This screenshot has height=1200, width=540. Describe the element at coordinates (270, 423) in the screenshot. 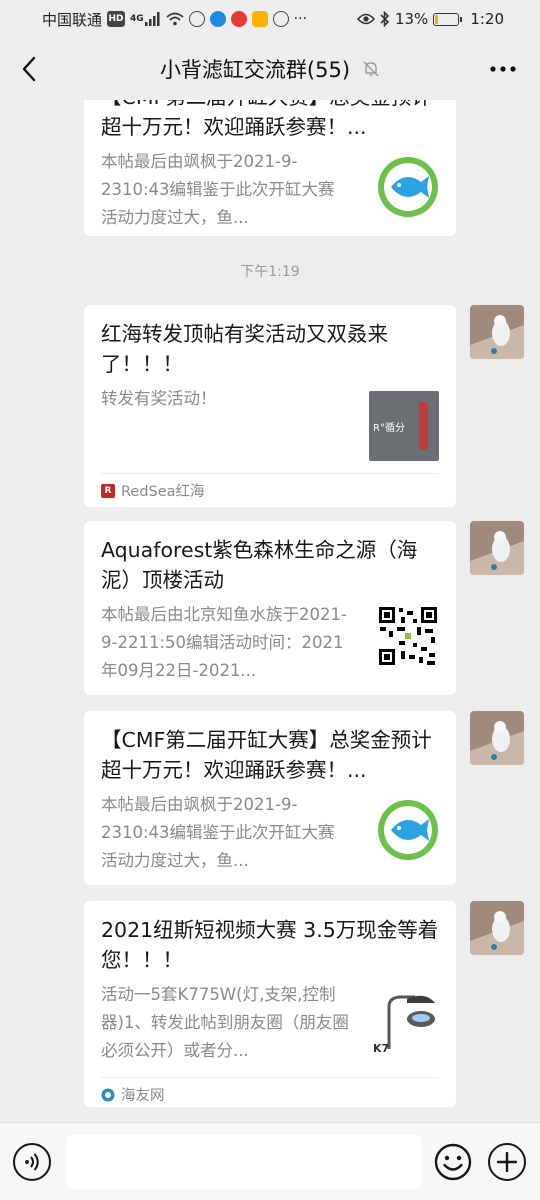

I see `card-body: 转发有奖活动！ R°循分` at that location.